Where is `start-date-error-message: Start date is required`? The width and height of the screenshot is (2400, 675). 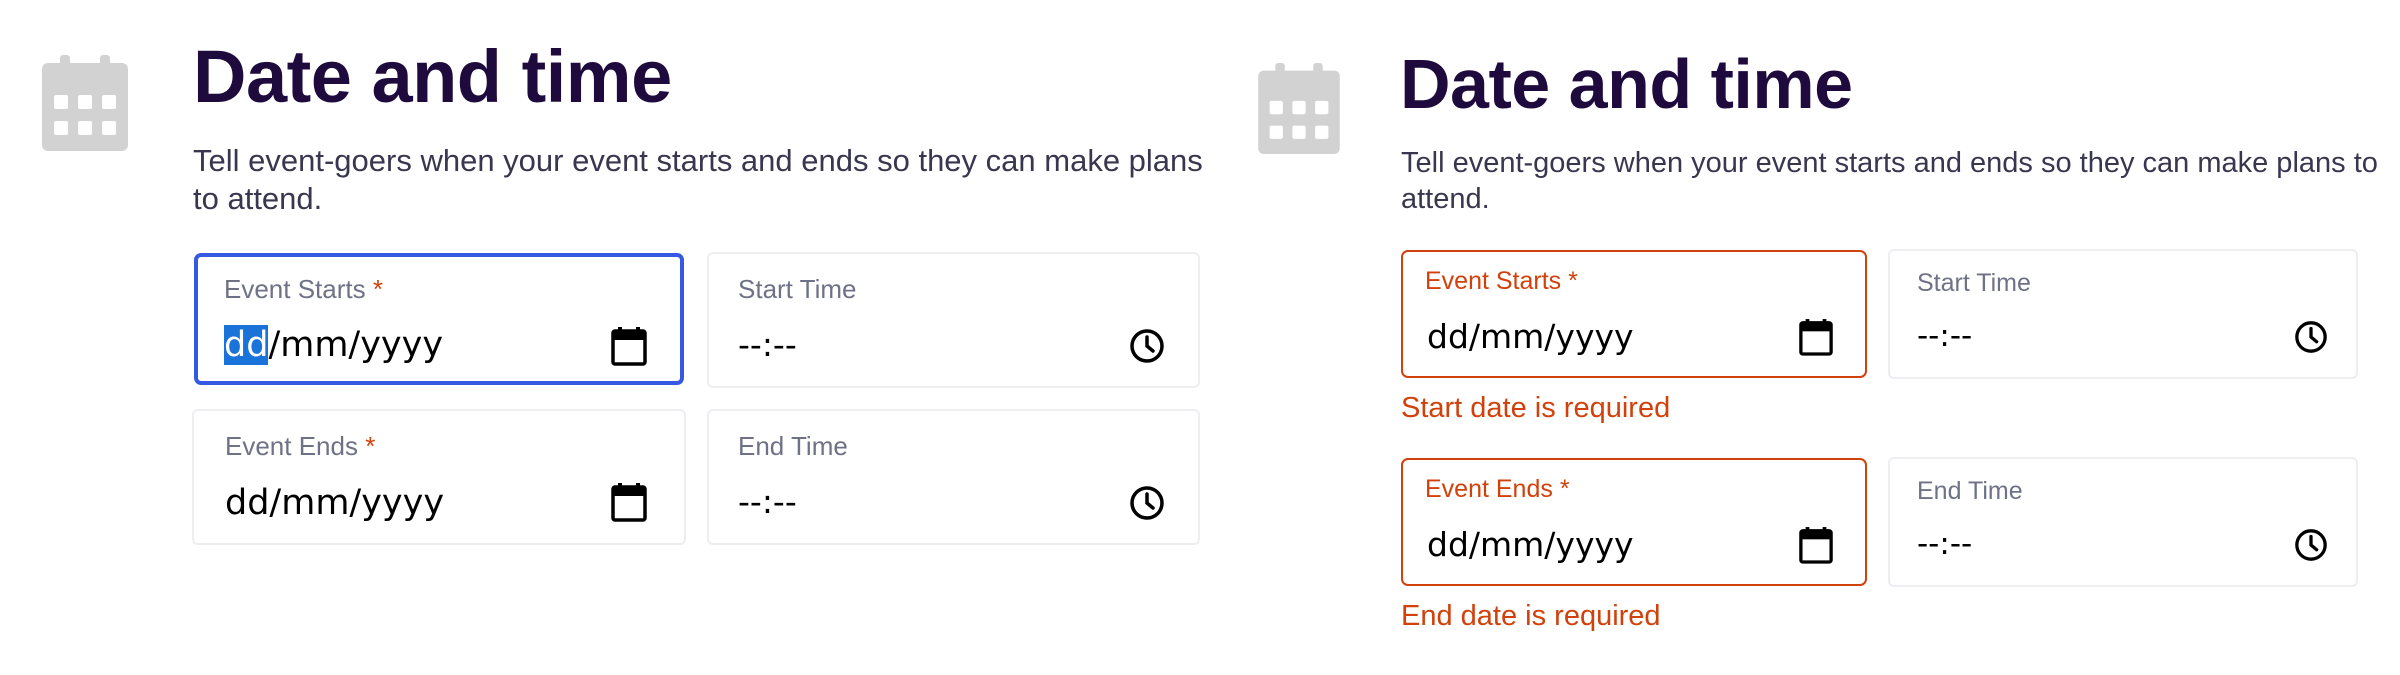 start-date-error-message: Start date is required is located at coordinates (1536, 408).